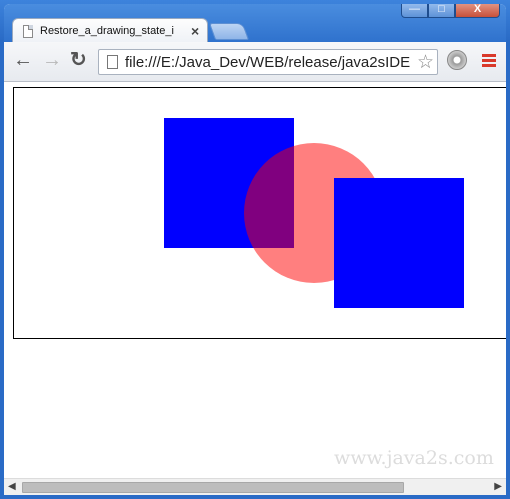 The height and width of the screenshot is (499, 510). I want to click on reload-icon: ↻, so click(78, 60).